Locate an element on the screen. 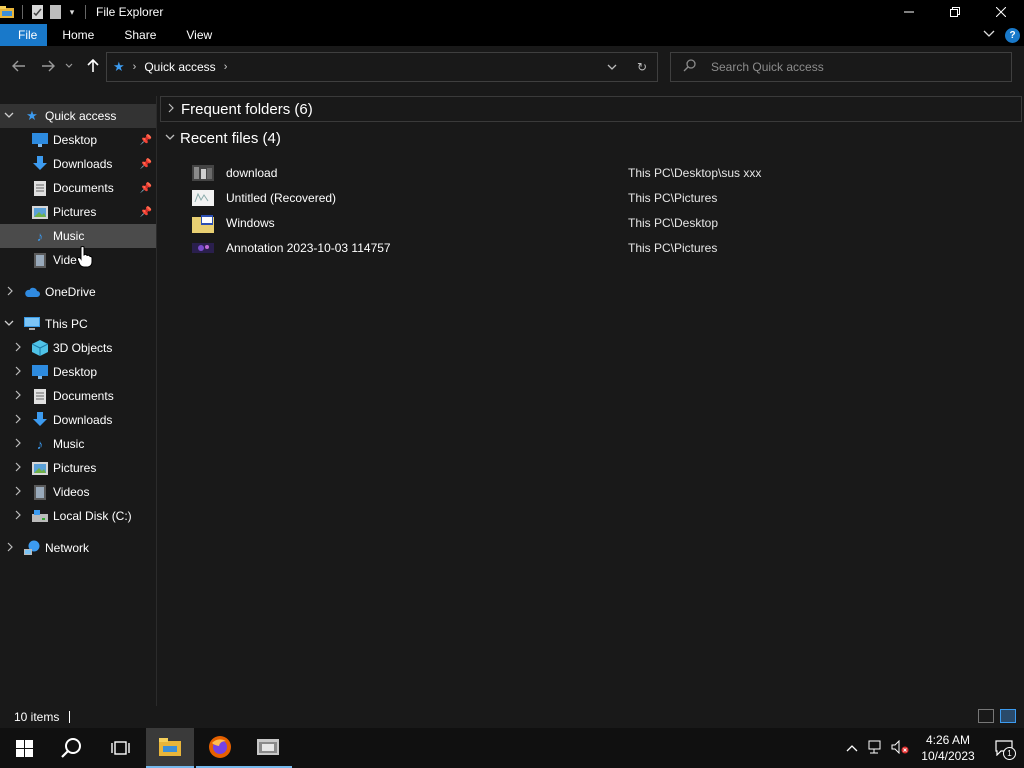 Image resolution: width=1024 pixels, height=768 pixels. clock: 4:26 AM 10/4/2023 is located at coordinates (948, 748).